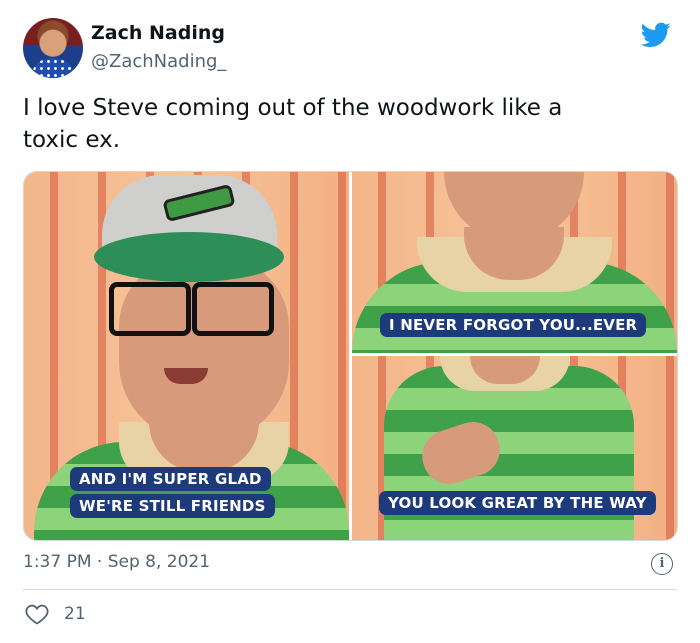  I want to click on author-handle: @ZachNading_, so click(158, 61).